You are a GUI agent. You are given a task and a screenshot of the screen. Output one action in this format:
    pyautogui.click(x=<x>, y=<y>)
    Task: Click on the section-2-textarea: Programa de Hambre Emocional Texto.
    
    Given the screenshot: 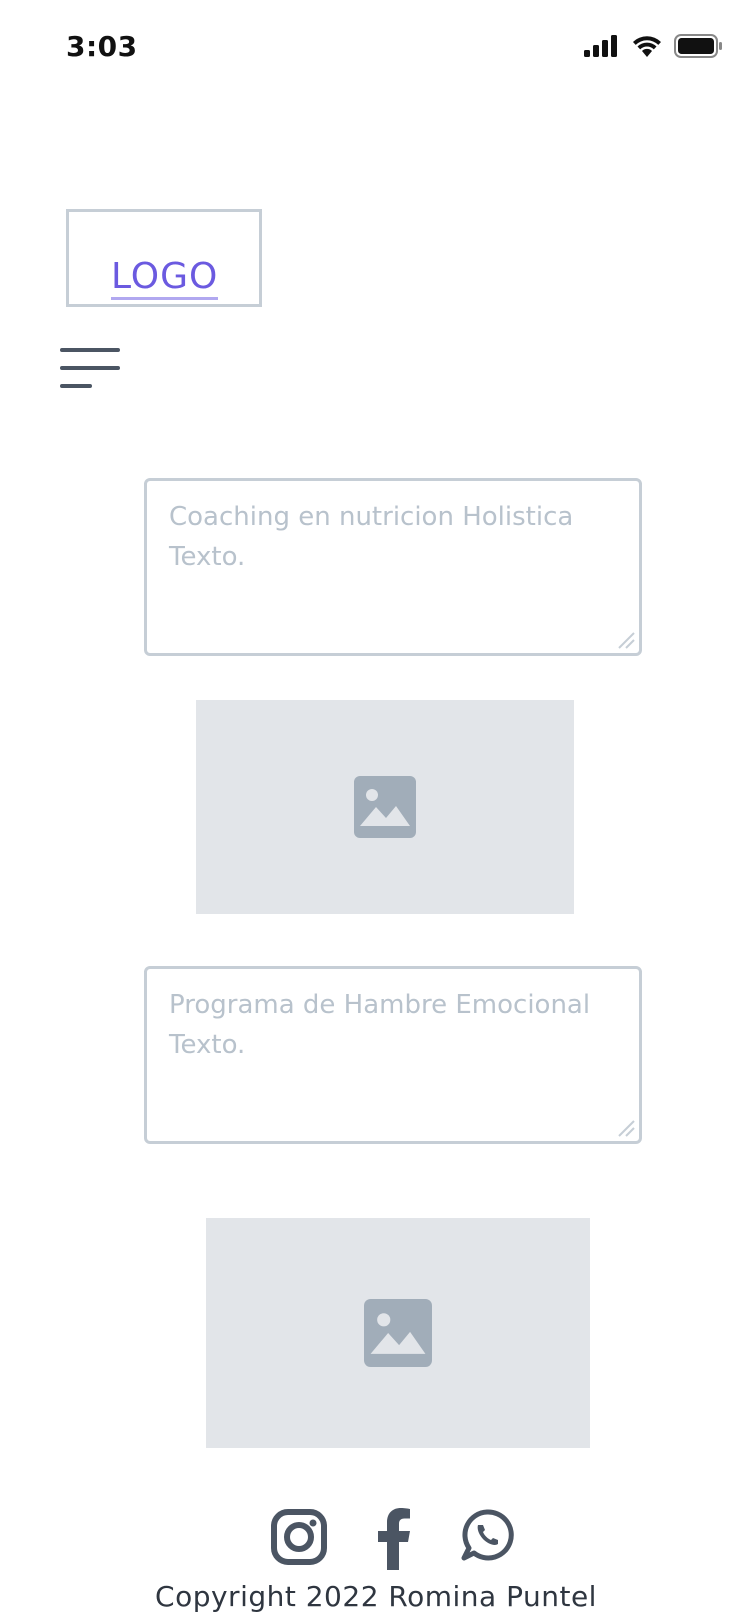 What is the action you would take?
    pyautogui.click(x=393, y=1055)
    